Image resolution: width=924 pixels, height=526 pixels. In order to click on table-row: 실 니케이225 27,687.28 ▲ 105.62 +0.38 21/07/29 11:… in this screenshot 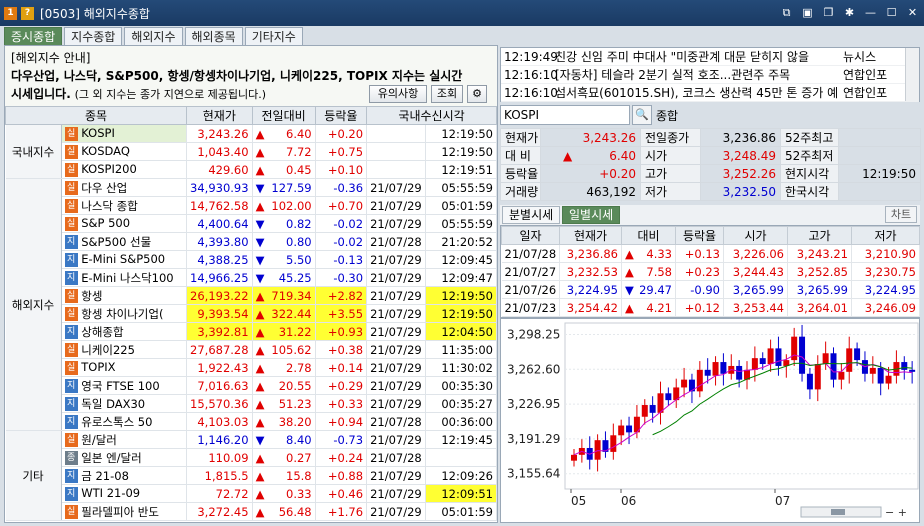, I will do `click(252, 349)`.